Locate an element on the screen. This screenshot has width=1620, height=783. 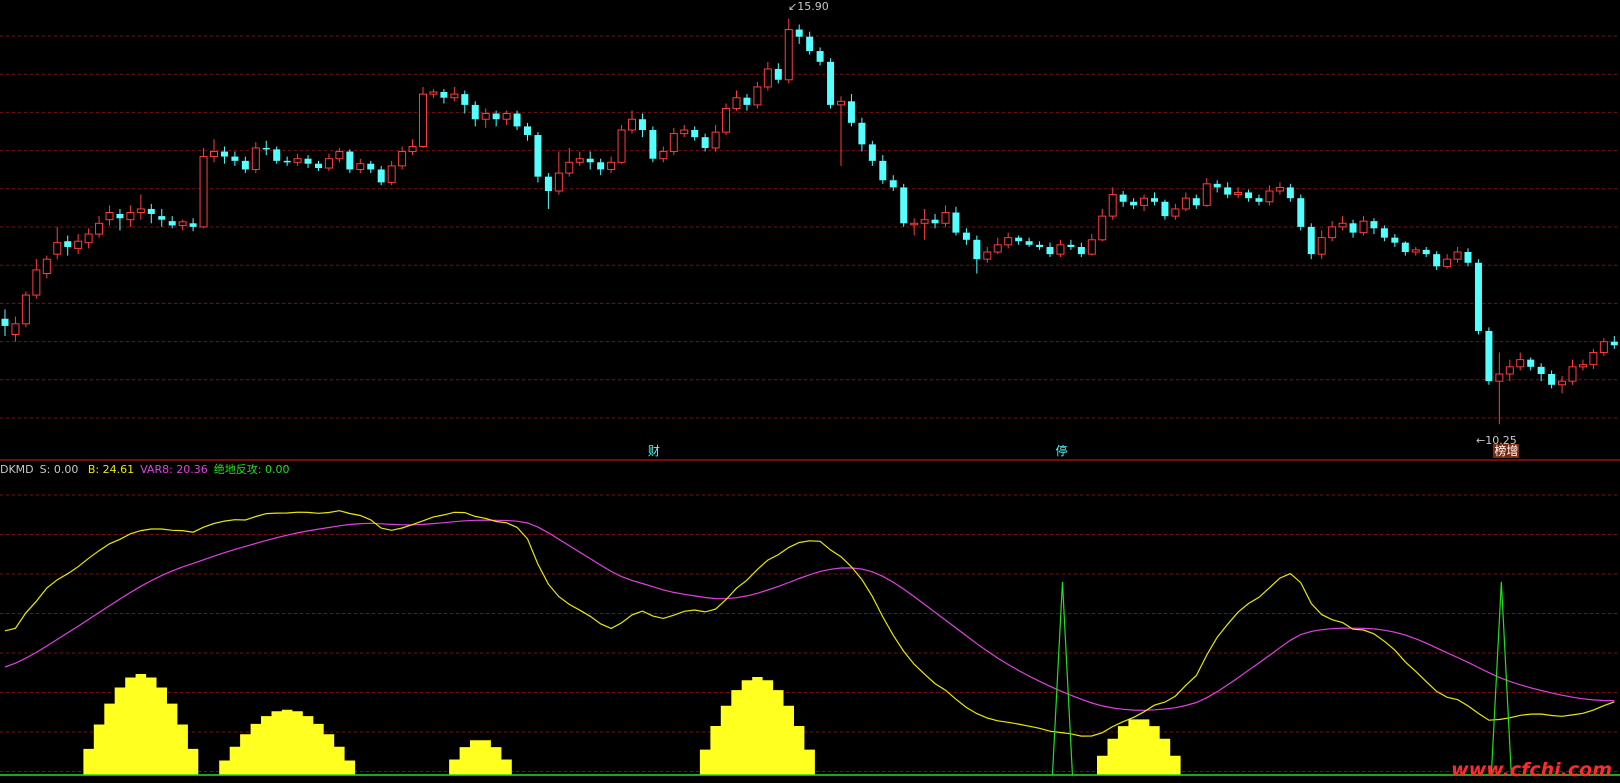
legend-jdfg: 绝地反攻: 0.00 is located at coordinates (251, 469).